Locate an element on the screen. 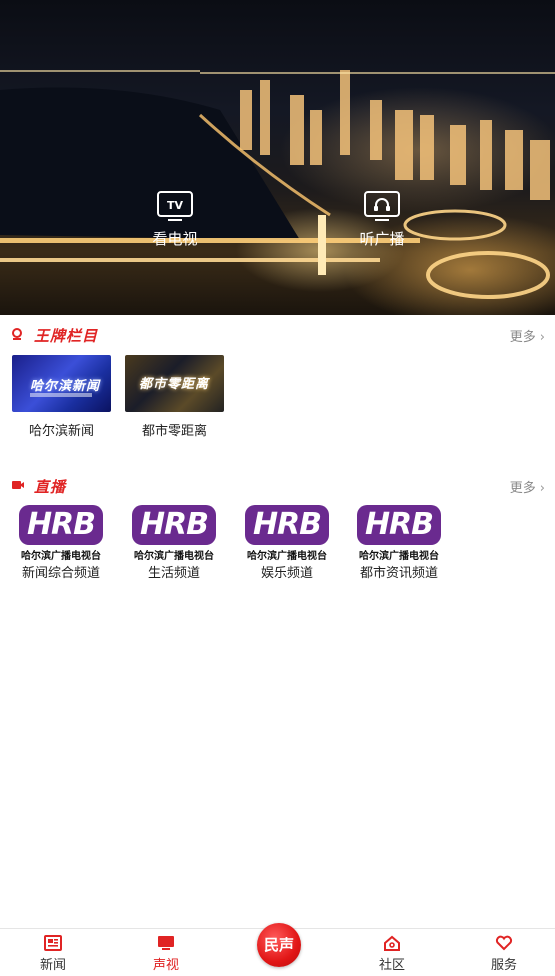  featured-section-title: 王牌栏目 is located at coordinates (66, 336).